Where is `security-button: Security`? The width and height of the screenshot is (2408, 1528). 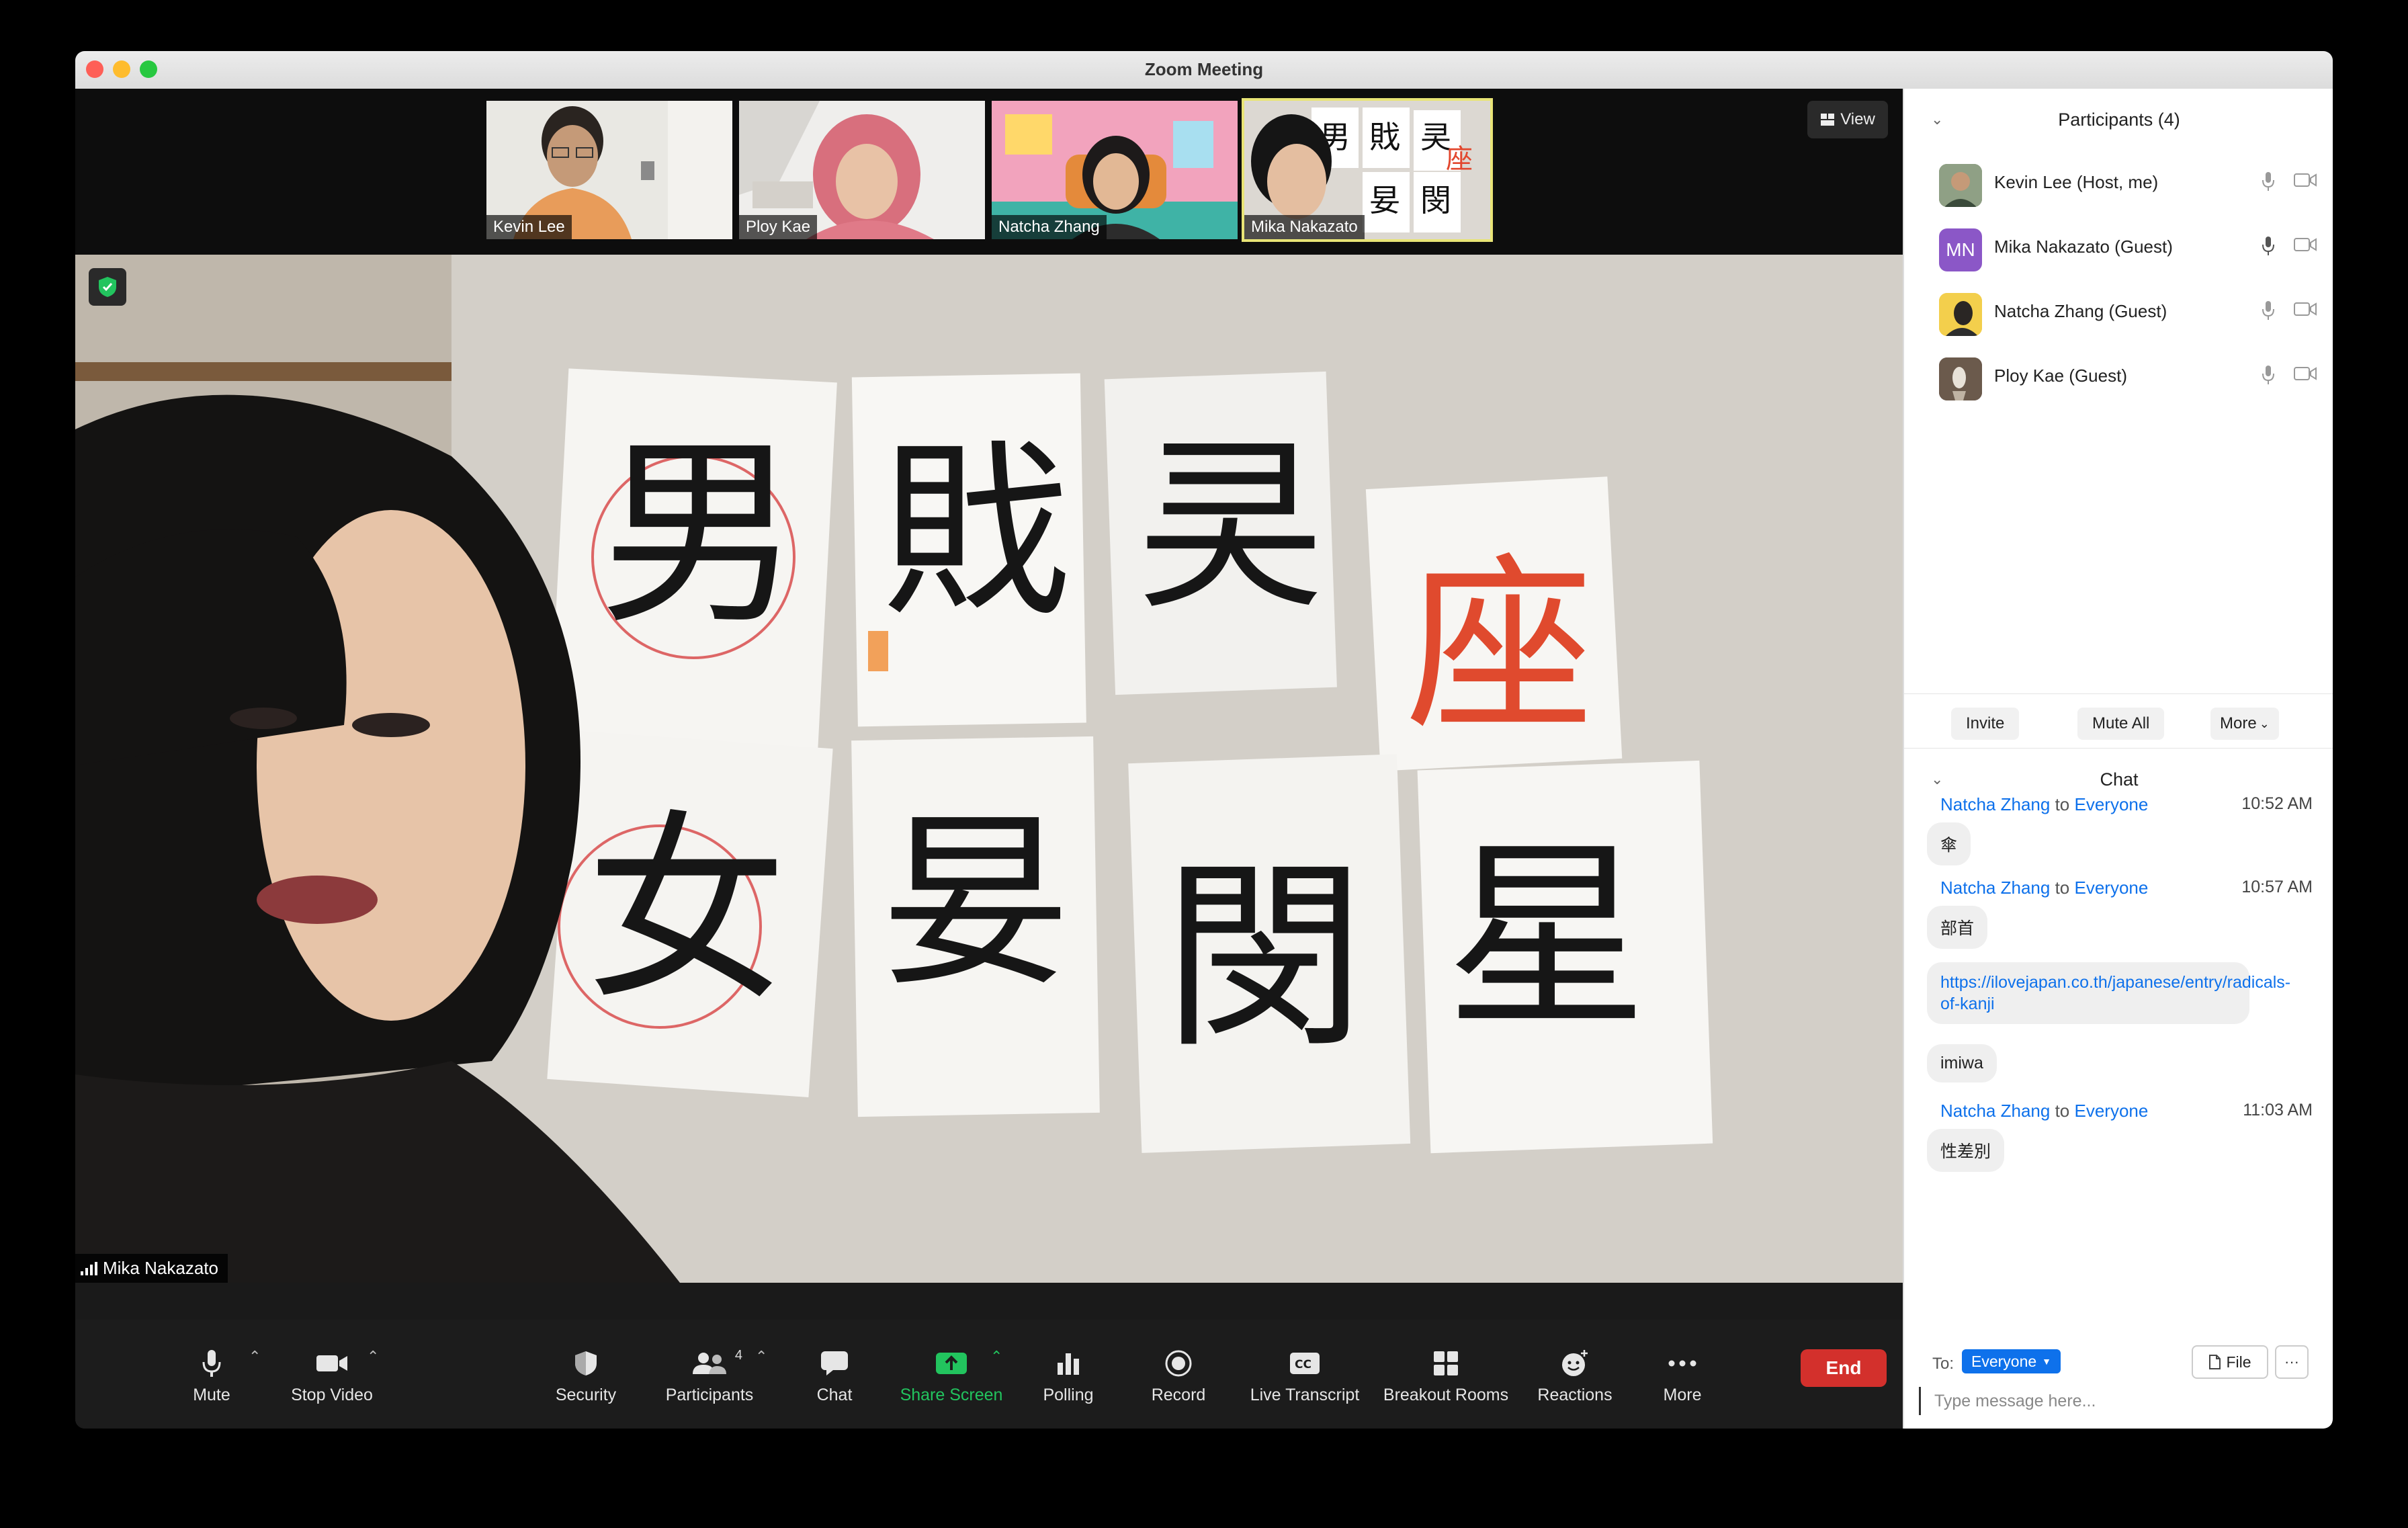 security-button: Security is located at coordinates (586, 1375).